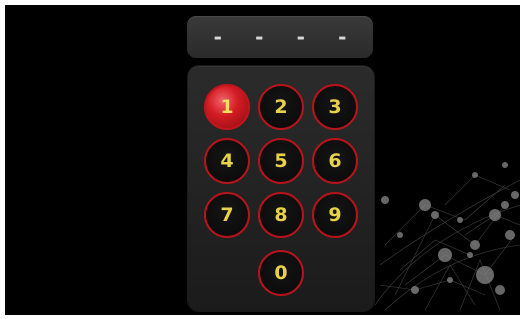  What do you see at coordinates (335, 161) in the screenshot?
I see `key-6-button: 6` at bounding box center [335, 161].